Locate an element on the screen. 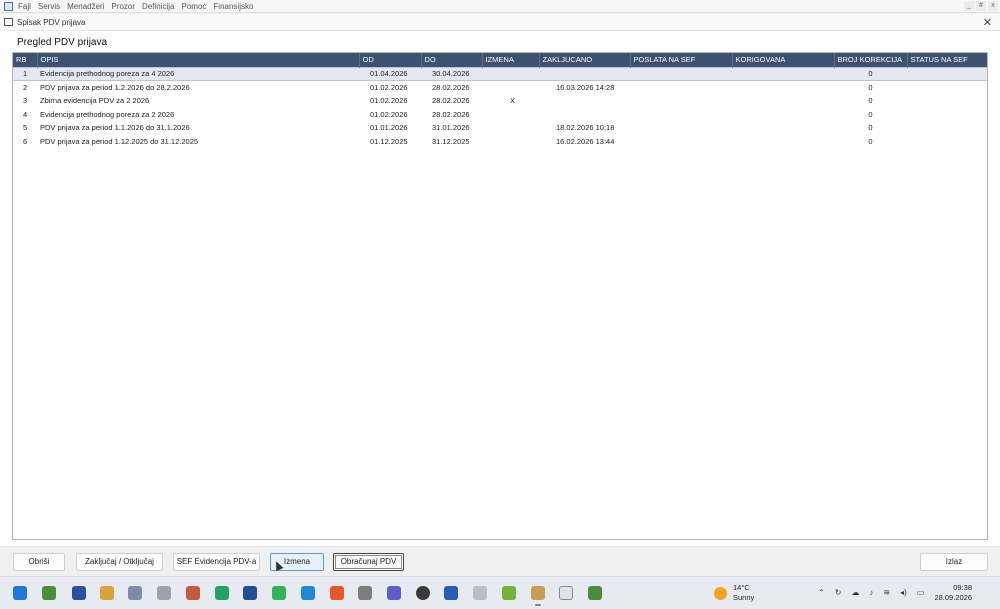 The height and width of the screenshot is (609, 1000). window-icon is located at coordinates (8, 22).